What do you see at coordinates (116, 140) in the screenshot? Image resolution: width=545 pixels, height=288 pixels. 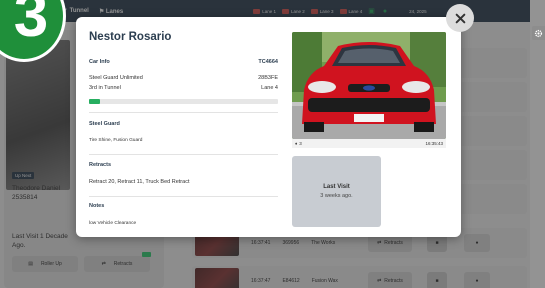 I see `package-items: Tire Shine, Fusion Guard` at bounding box center [116, 140].